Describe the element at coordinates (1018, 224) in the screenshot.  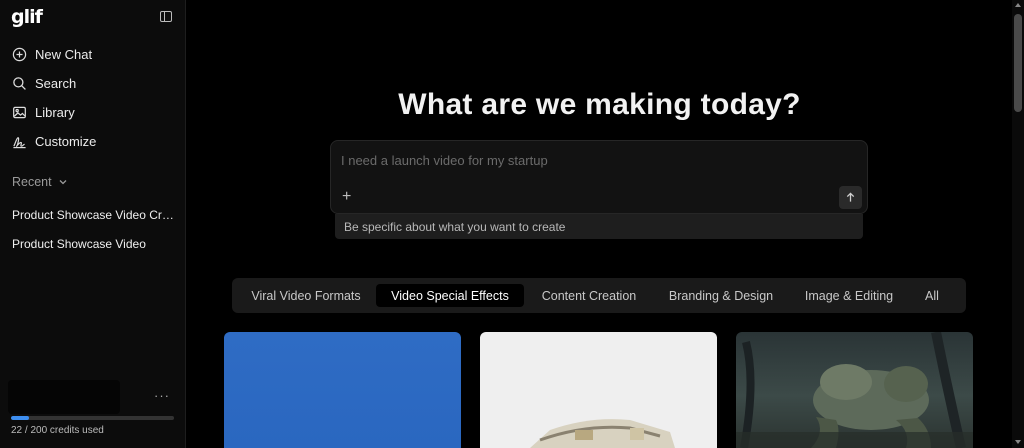
I see `page-scrollbar` at that location.